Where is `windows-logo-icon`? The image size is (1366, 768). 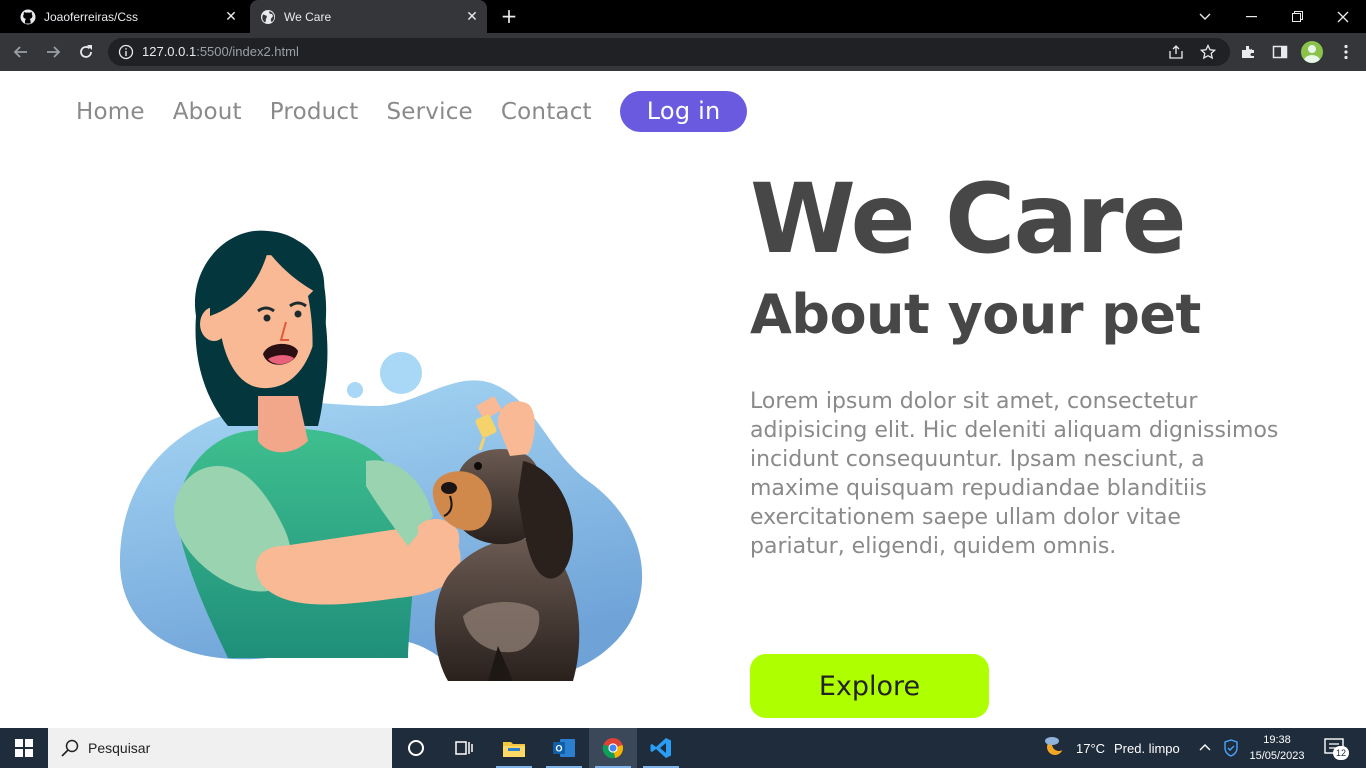
windows-logo-icon is located at coordinates (24, 748).